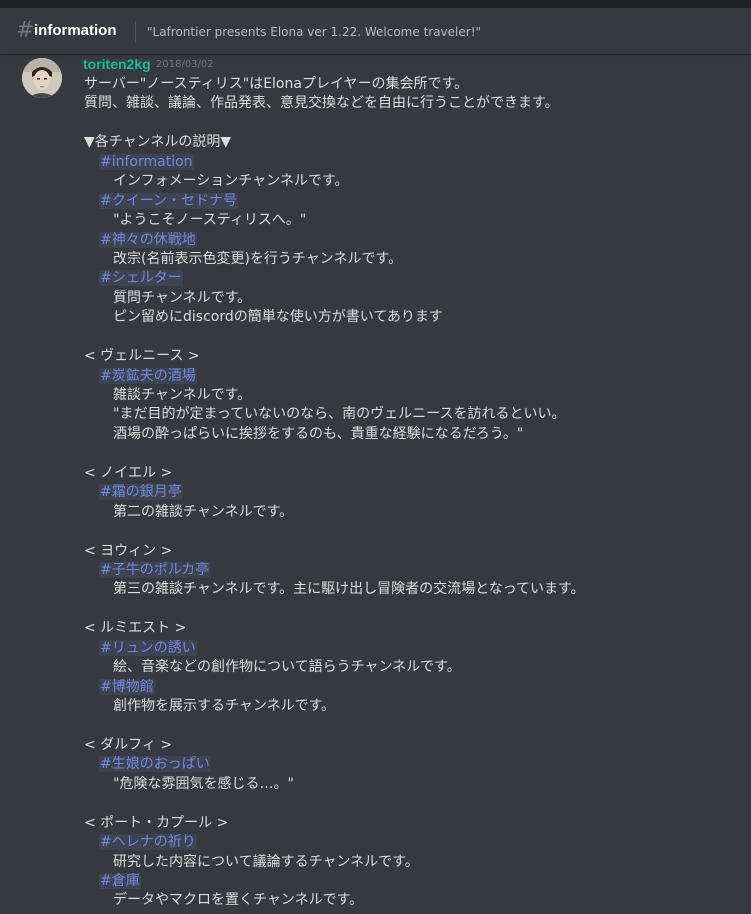 The width and height of the screenshot is (751, 914). Describe the element at coordinates (334, 356) in the screenshot. I see `message-line: < ヴェルニース >` at that location.